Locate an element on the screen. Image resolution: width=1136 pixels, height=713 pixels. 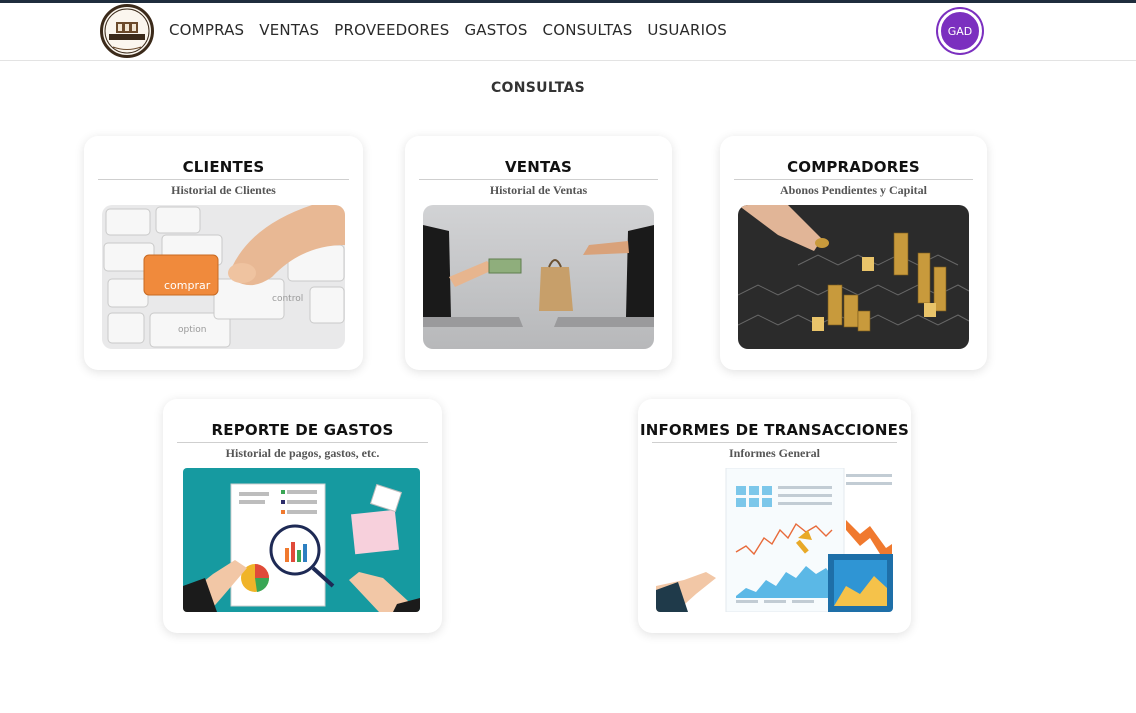
coin-stacks-image is located at coordinates (853, 277).